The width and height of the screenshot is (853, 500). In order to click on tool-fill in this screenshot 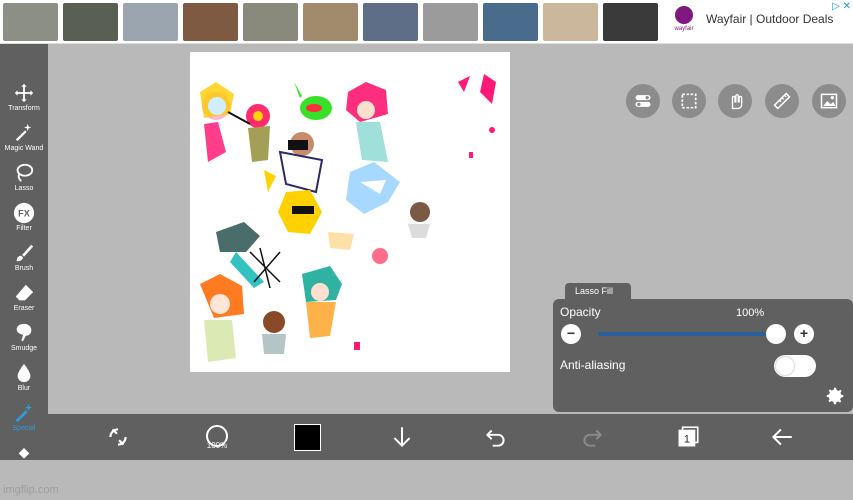, I will do `click(24, 452)`.